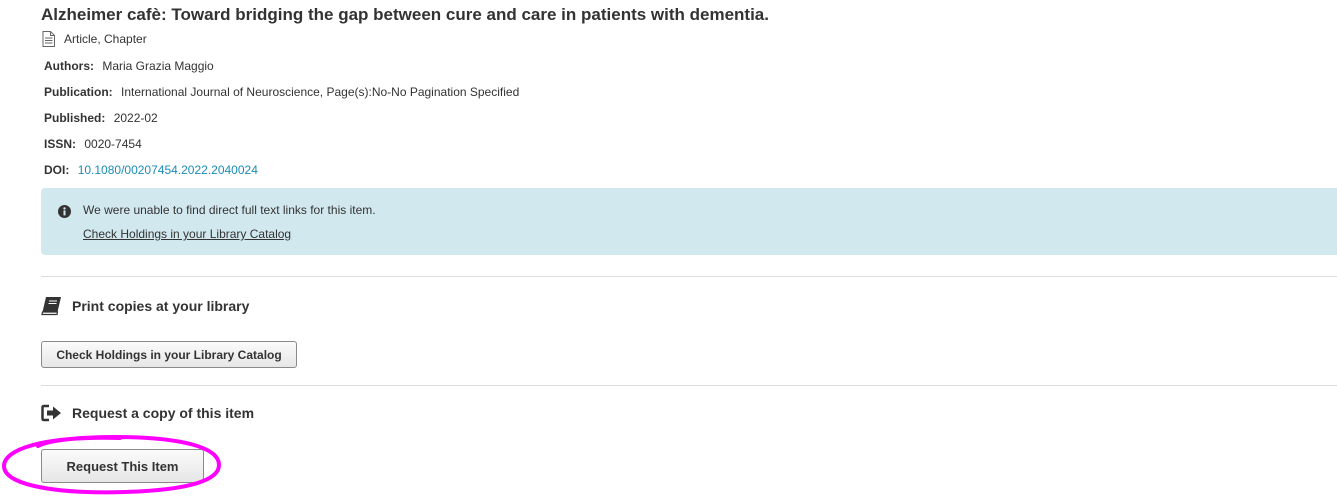 The width and height of the screenshot is (1337, 500). Describe the element at coordinates (105, 39) in the screenshot. I see `item-type-label: Article, Chapter` at that location.